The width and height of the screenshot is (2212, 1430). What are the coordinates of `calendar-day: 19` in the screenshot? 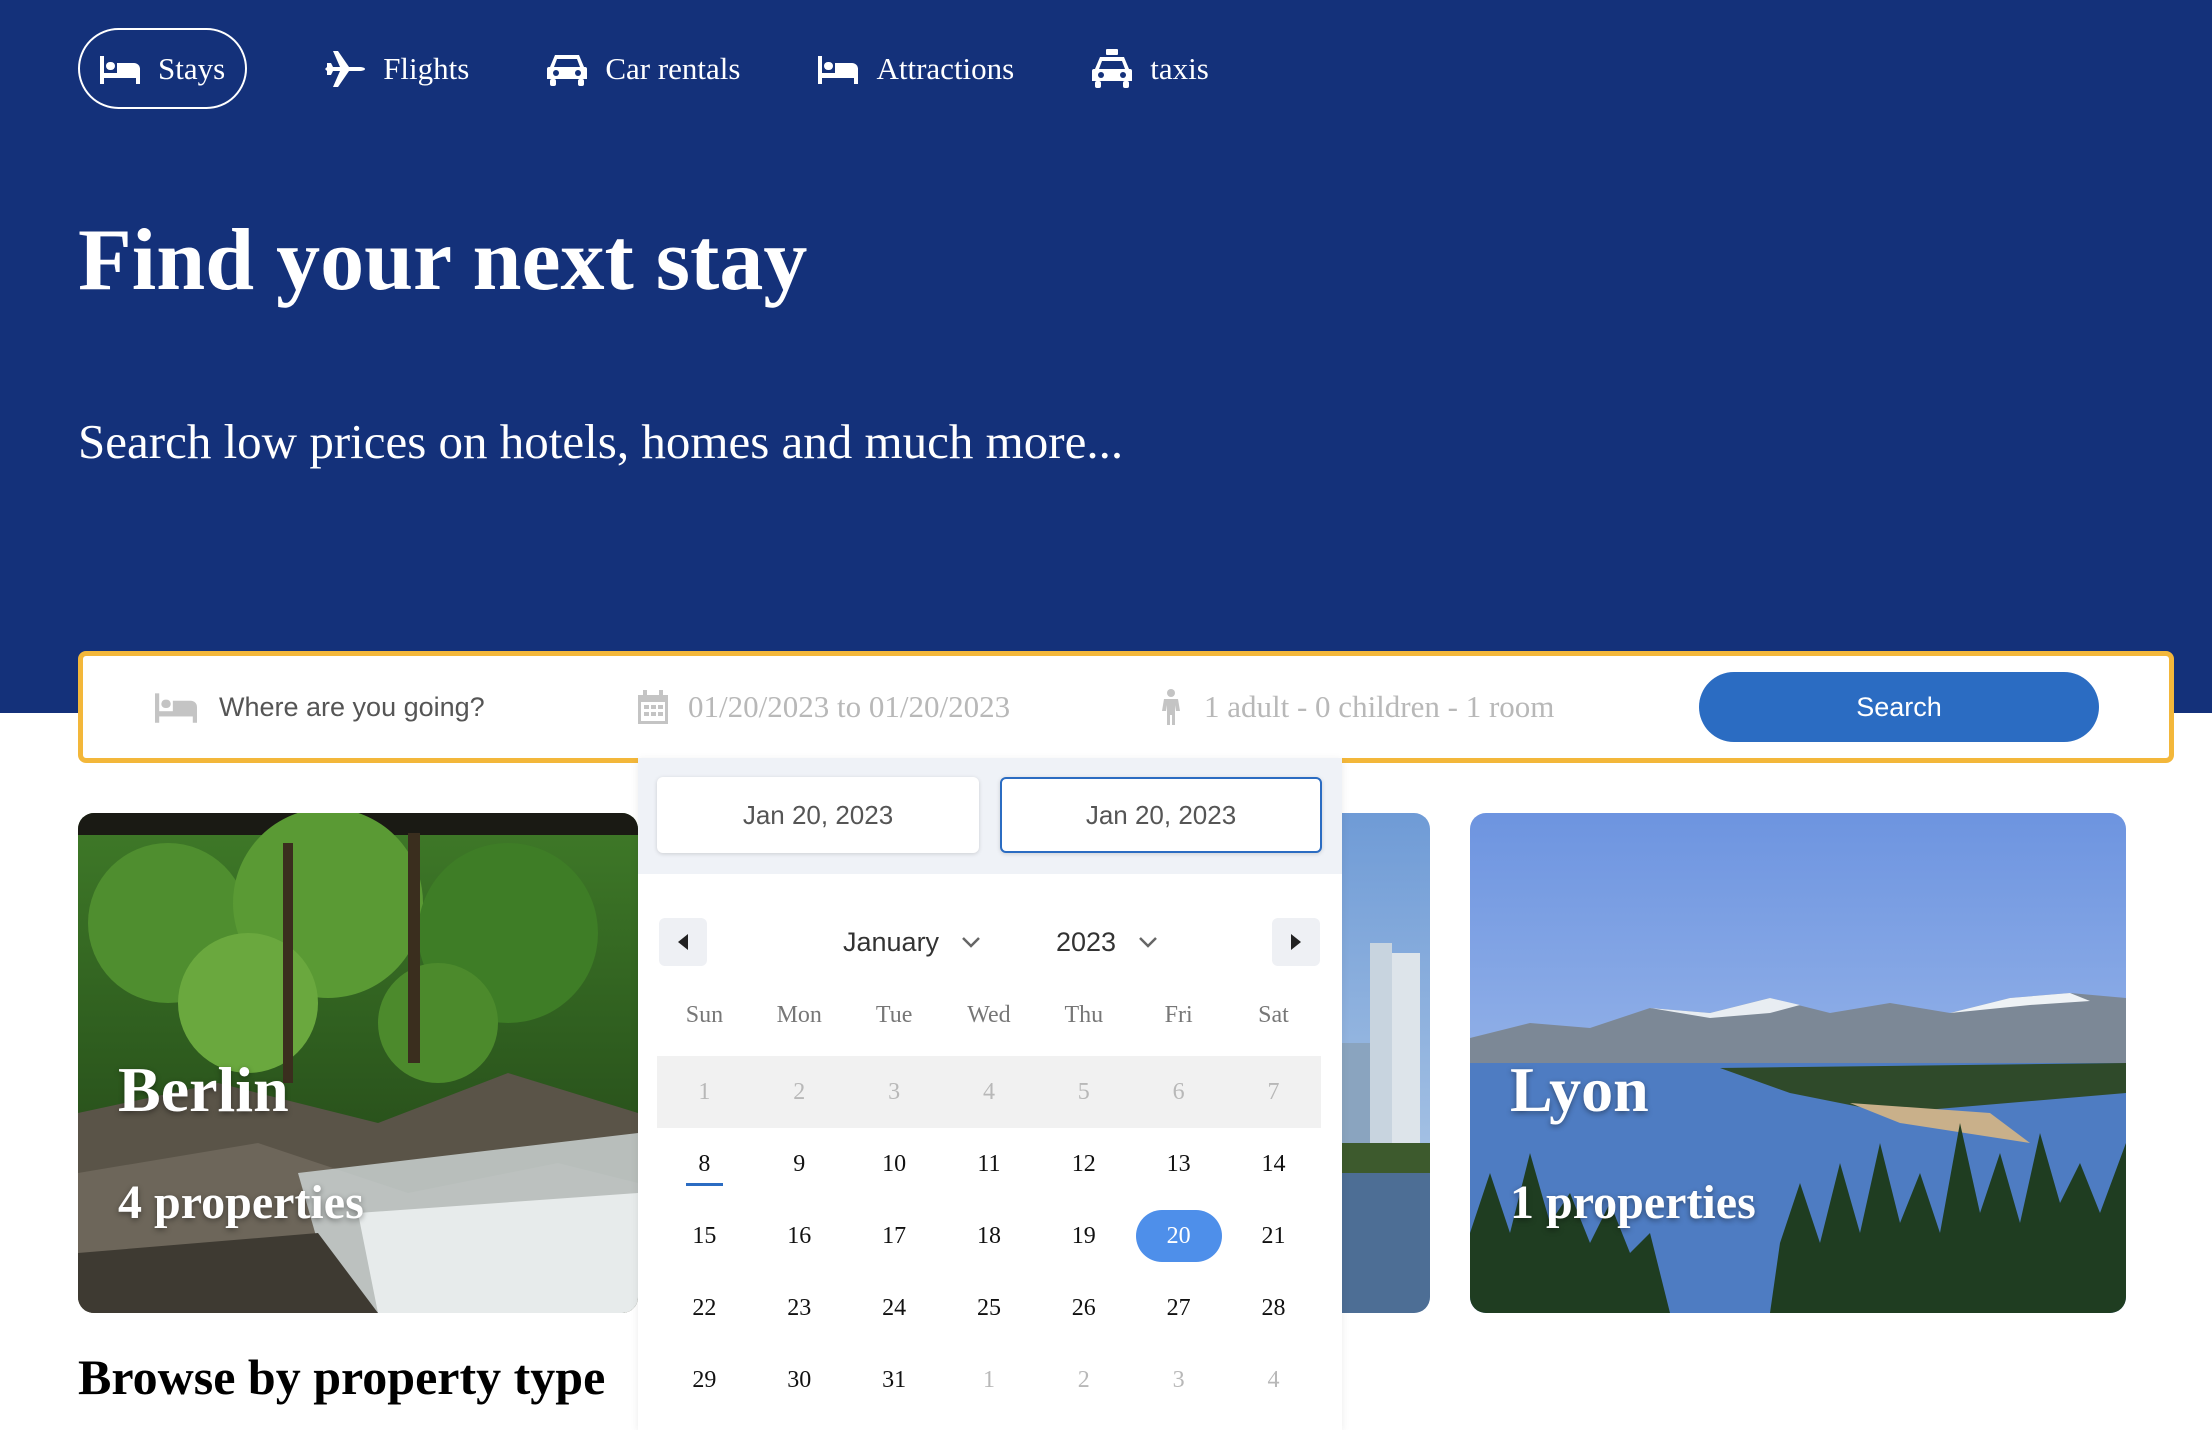 It's located at (1083, 1236).